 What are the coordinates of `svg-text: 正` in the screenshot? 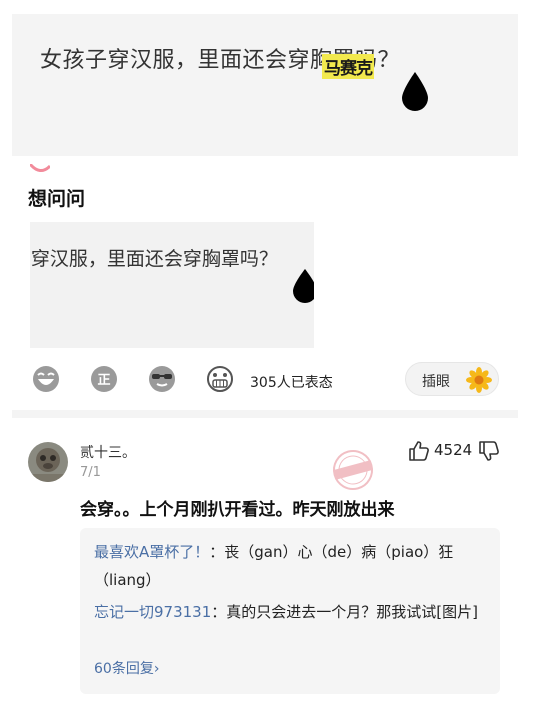 It's located at (103, 380).